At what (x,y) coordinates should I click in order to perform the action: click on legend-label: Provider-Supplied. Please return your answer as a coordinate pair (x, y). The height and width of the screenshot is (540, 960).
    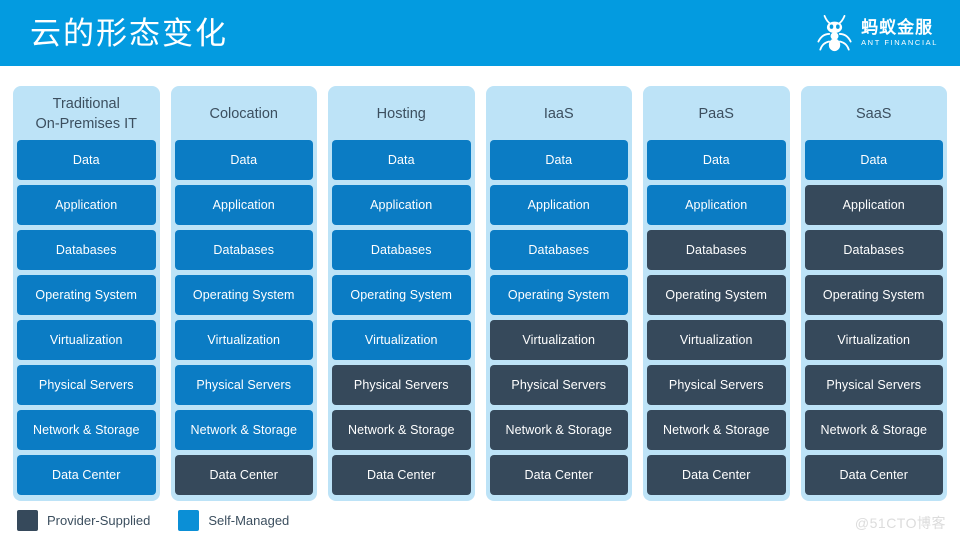
    Looking at the image, I should click on (99, 520).